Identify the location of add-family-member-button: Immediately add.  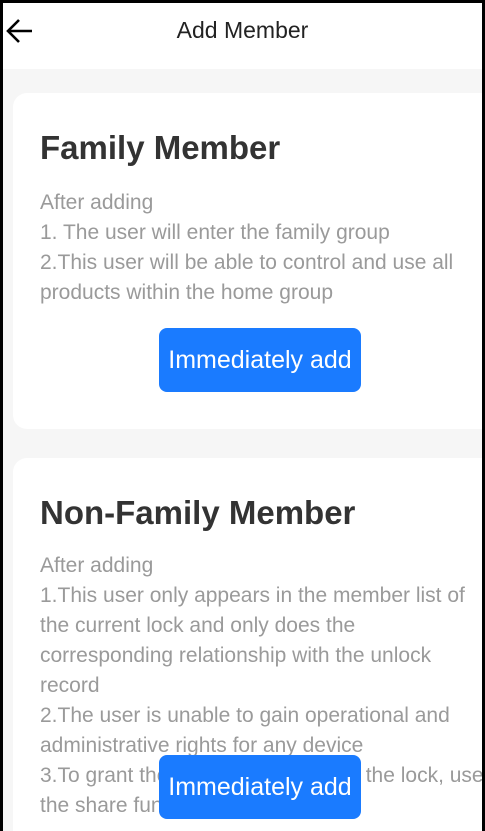
(260, 360).